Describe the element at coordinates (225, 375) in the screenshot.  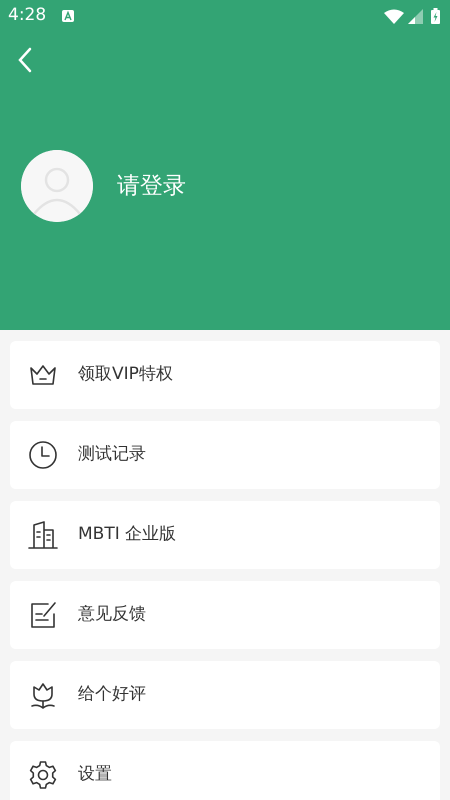
I see `menu-item: 领取VIP特权` at that location.